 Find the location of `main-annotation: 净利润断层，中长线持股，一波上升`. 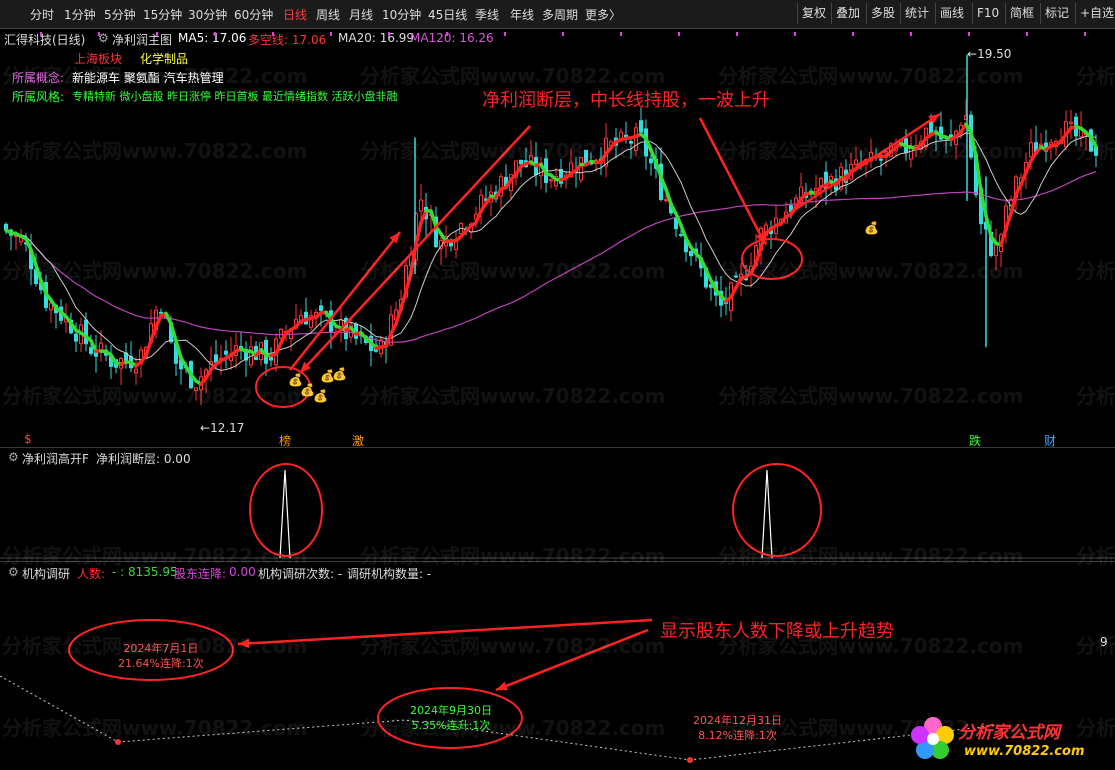

main-annotation: 净利润断层，中长线持股，一波上升 is located at coordinates (626, 100).